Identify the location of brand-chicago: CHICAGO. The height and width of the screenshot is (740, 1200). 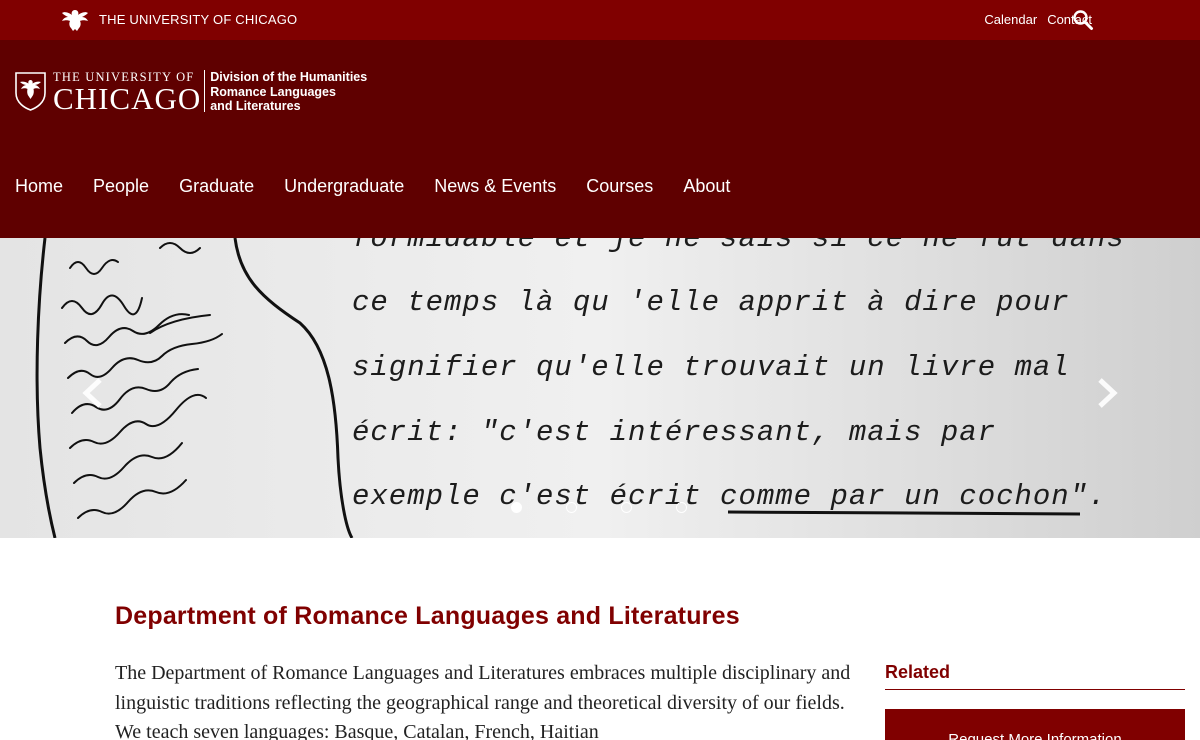
(127, 98).